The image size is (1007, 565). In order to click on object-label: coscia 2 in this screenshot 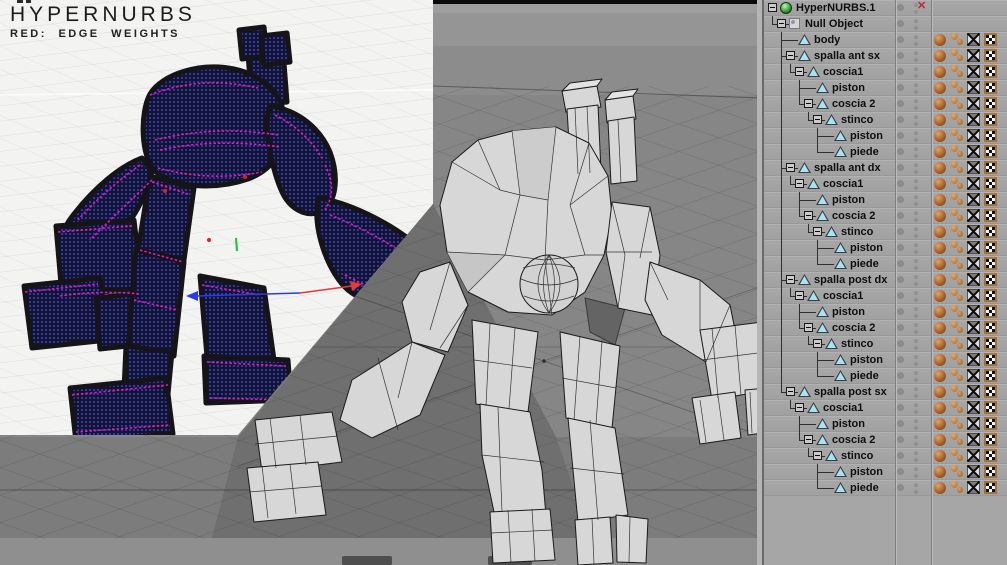, I will do `click(853, 104)`.